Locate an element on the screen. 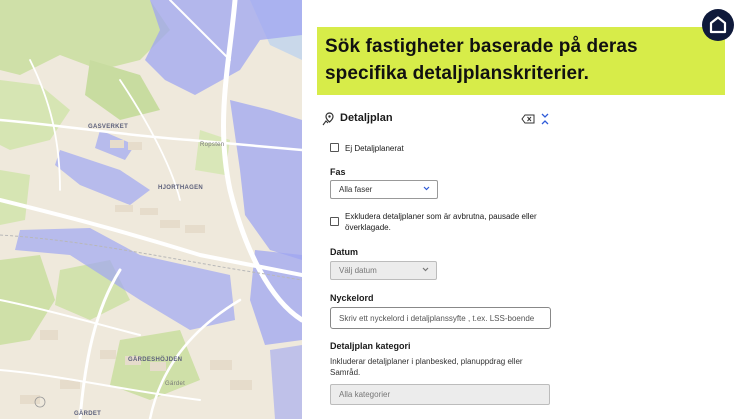 Image resolution: width=746 pixels, height=419 pixels. kategori-selected-value: Alla kategorier is located at coordinates (365, 394).